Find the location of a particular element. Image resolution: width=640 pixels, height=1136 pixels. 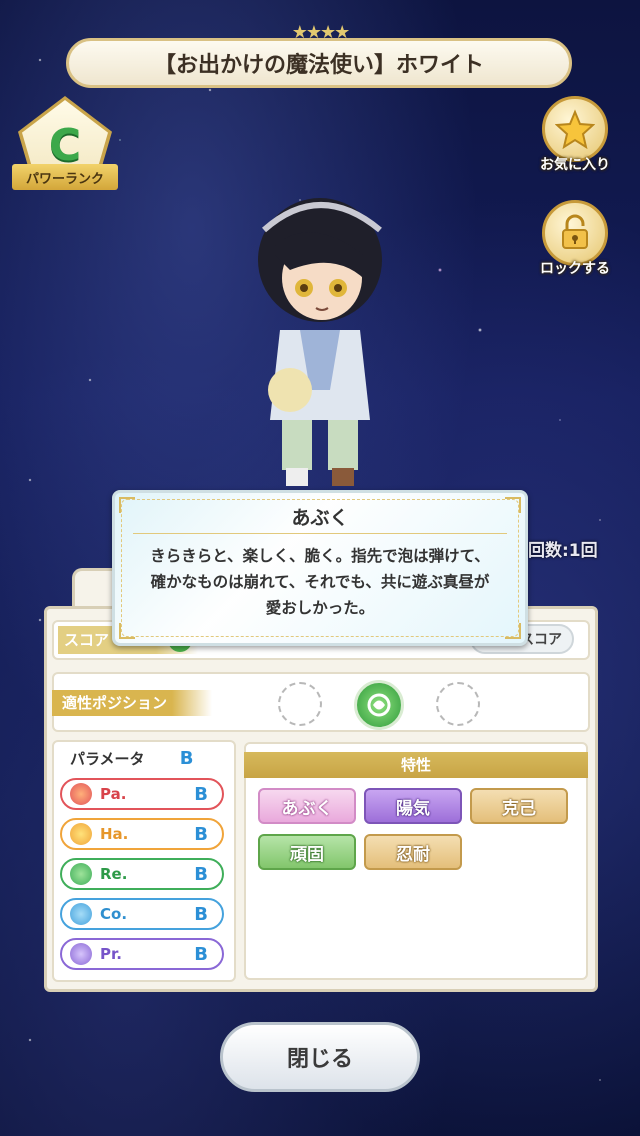

param-name: Re. is located at coordinates (114, 874).